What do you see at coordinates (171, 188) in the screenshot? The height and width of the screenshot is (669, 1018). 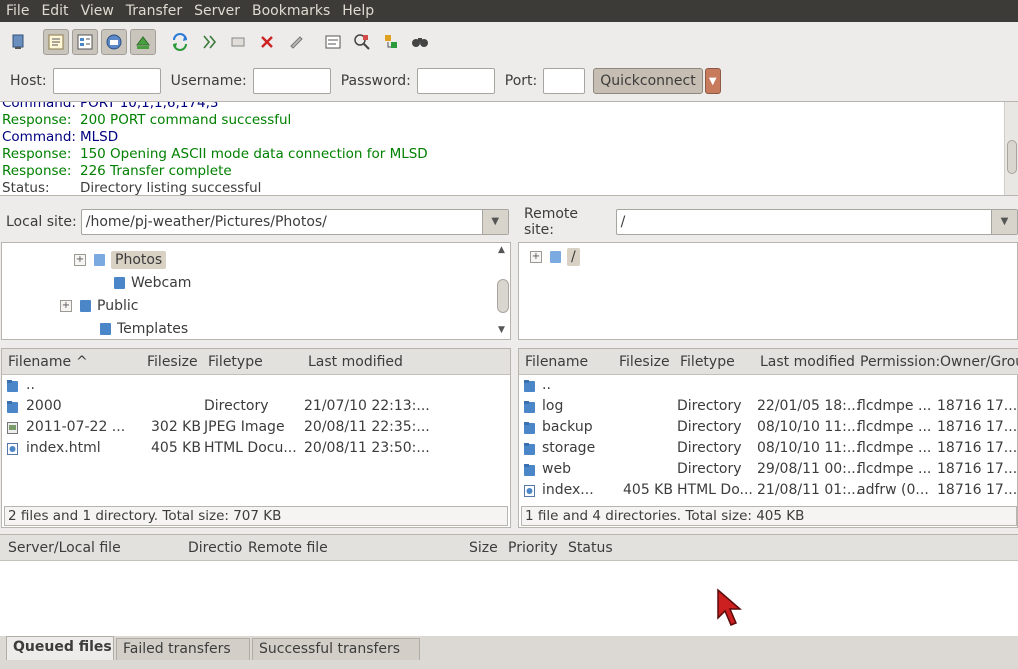 I see `log-line-text: Directory listing successful` at bounding box center [171, 188].